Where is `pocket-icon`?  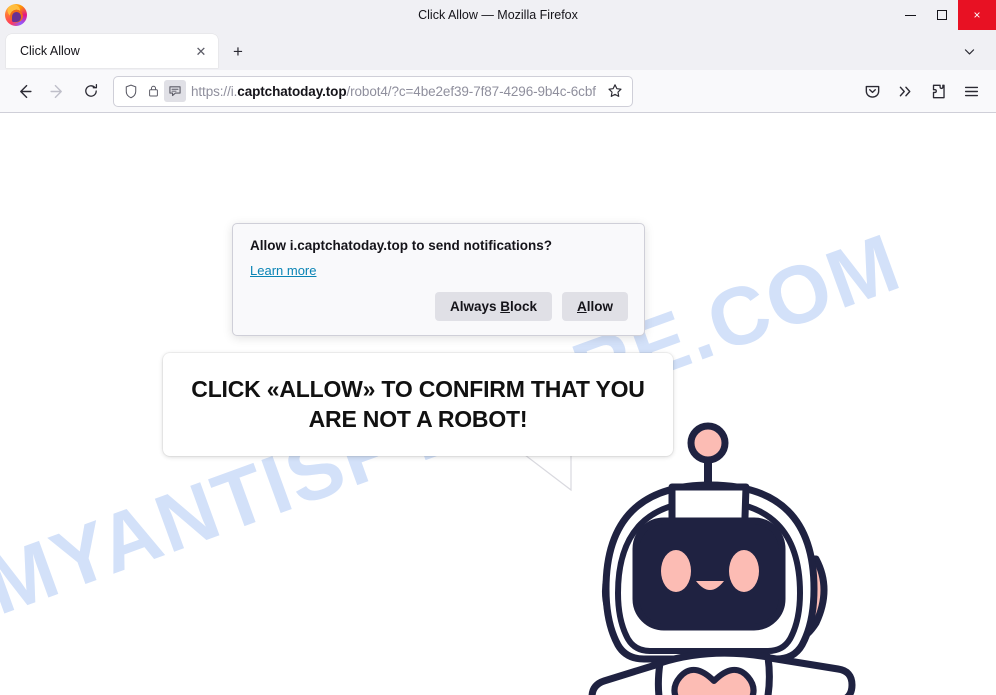 pocket-icon is located at coordinates (872, 91).